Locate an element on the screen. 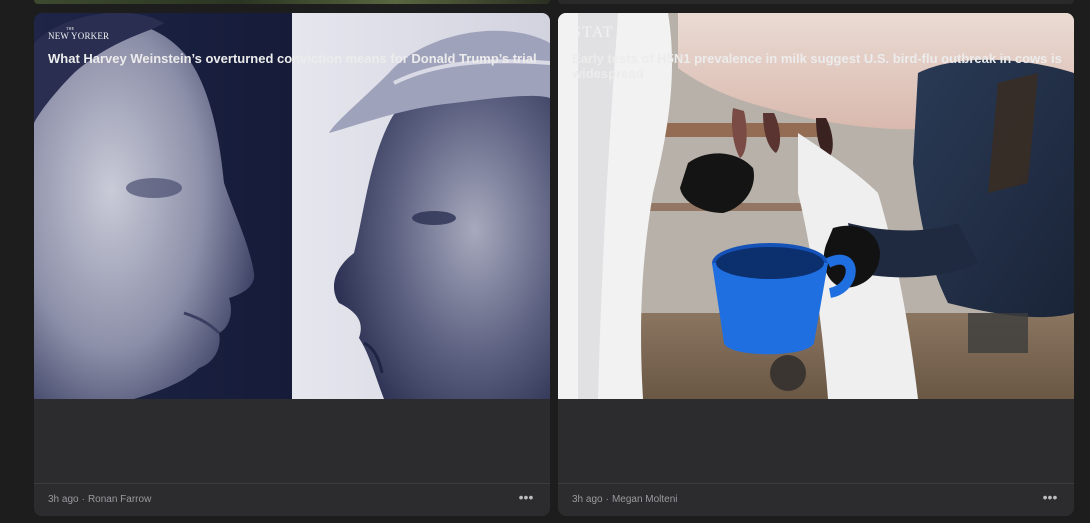 The width and height of the screenshot is (1090, 523). publisher-name: NEW YORKER is located at coordinates (79, 36).